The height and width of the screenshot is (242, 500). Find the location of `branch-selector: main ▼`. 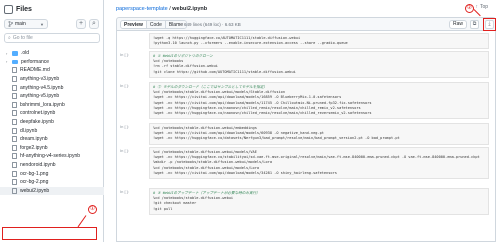

branch-selector: main ▼ is located at coordinates (26, 24).